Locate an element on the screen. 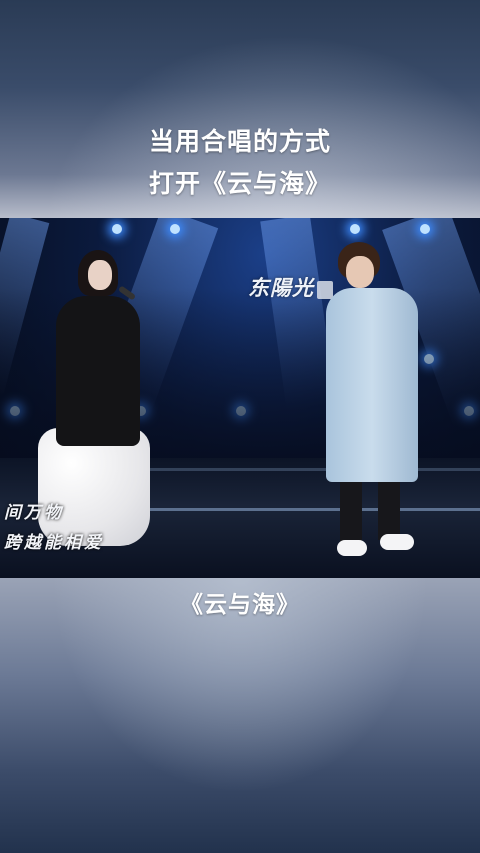  headline-line-2: 打开《云与海》 is located at coordinates (239, 183).